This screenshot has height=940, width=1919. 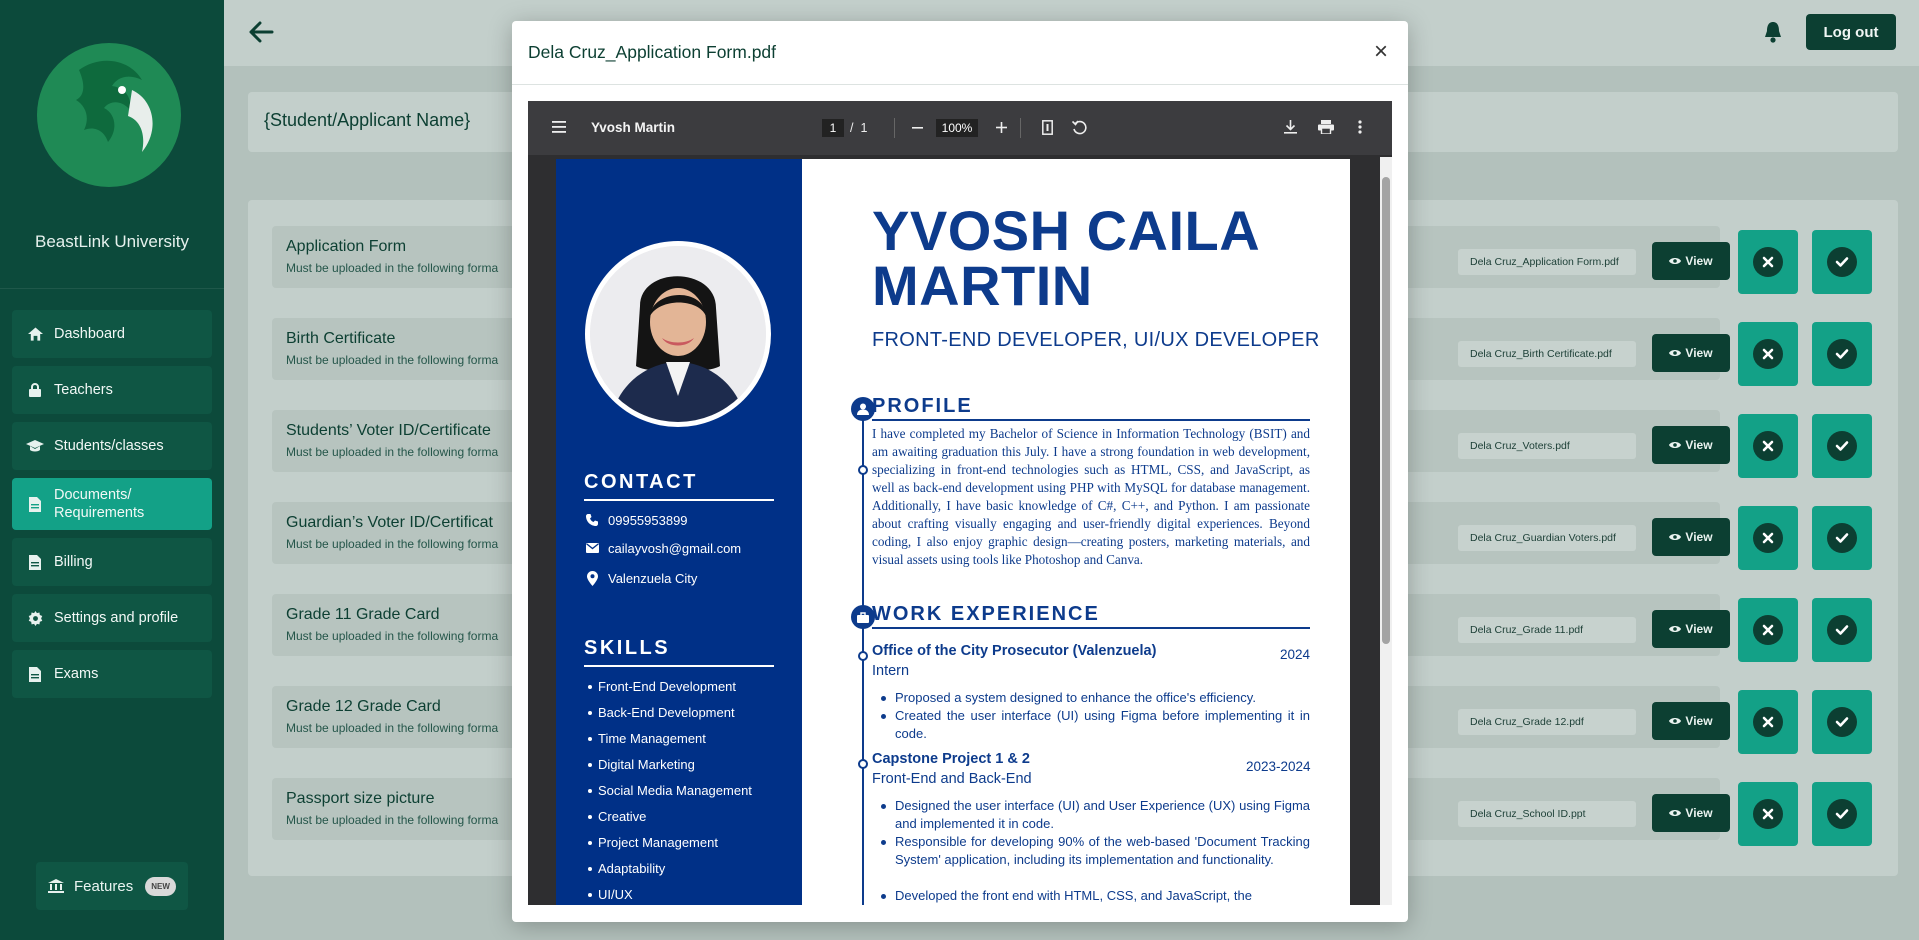 What do you see at coordinates (1326, 127) in the screenshot?
I see `print-icon` at bounding box center [1326, 127].